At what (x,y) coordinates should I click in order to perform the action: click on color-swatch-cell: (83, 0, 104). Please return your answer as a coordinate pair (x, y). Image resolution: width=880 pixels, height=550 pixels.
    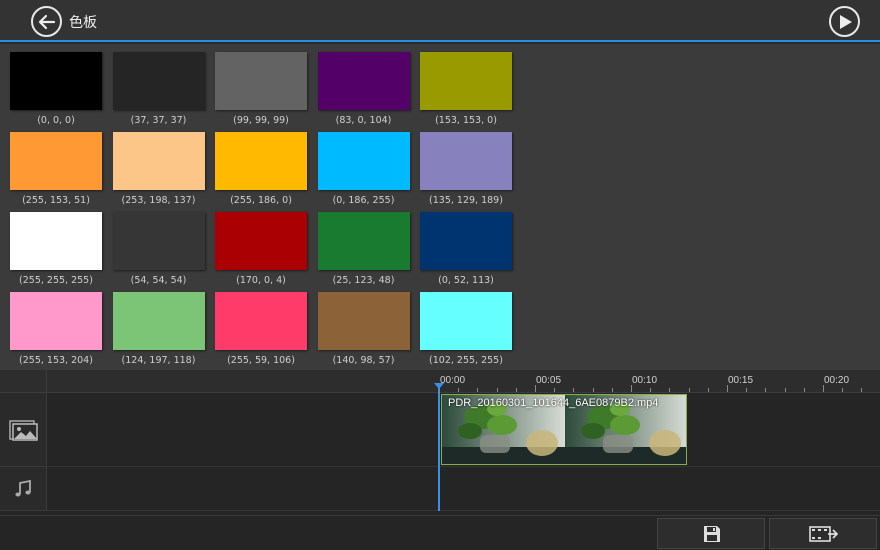
    Looking at the image, I should click on (363, 90).